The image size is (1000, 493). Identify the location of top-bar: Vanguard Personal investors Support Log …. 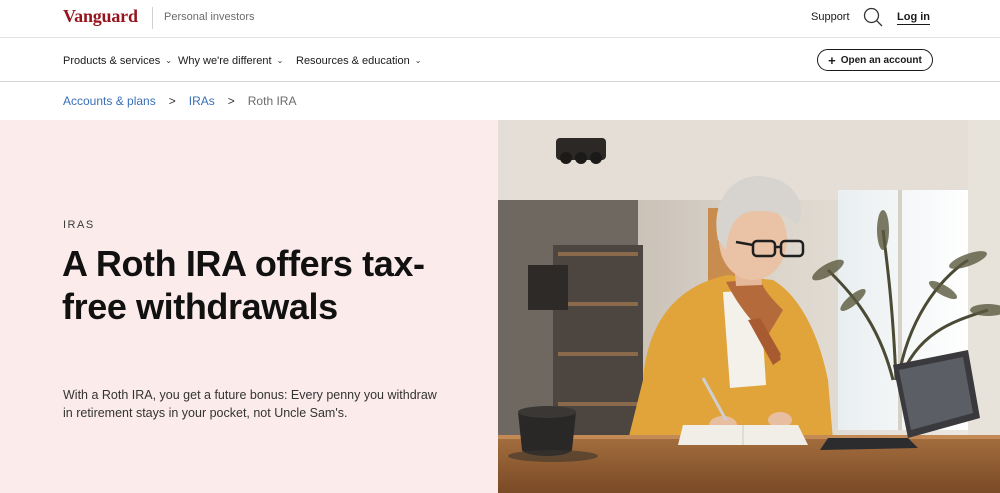
(500, 19).